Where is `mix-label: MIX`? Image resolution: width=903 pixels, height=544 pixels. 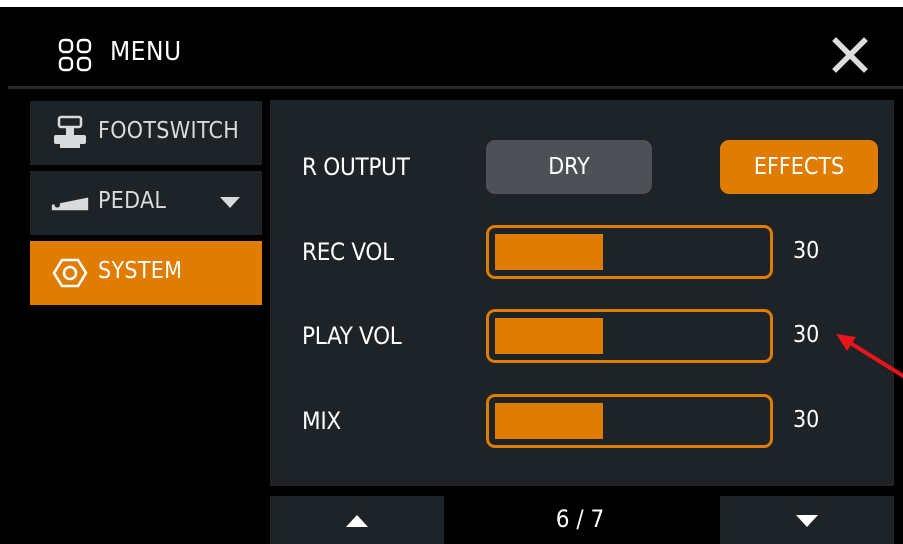
mix-label: MIX is located at coordinates (321, 421).